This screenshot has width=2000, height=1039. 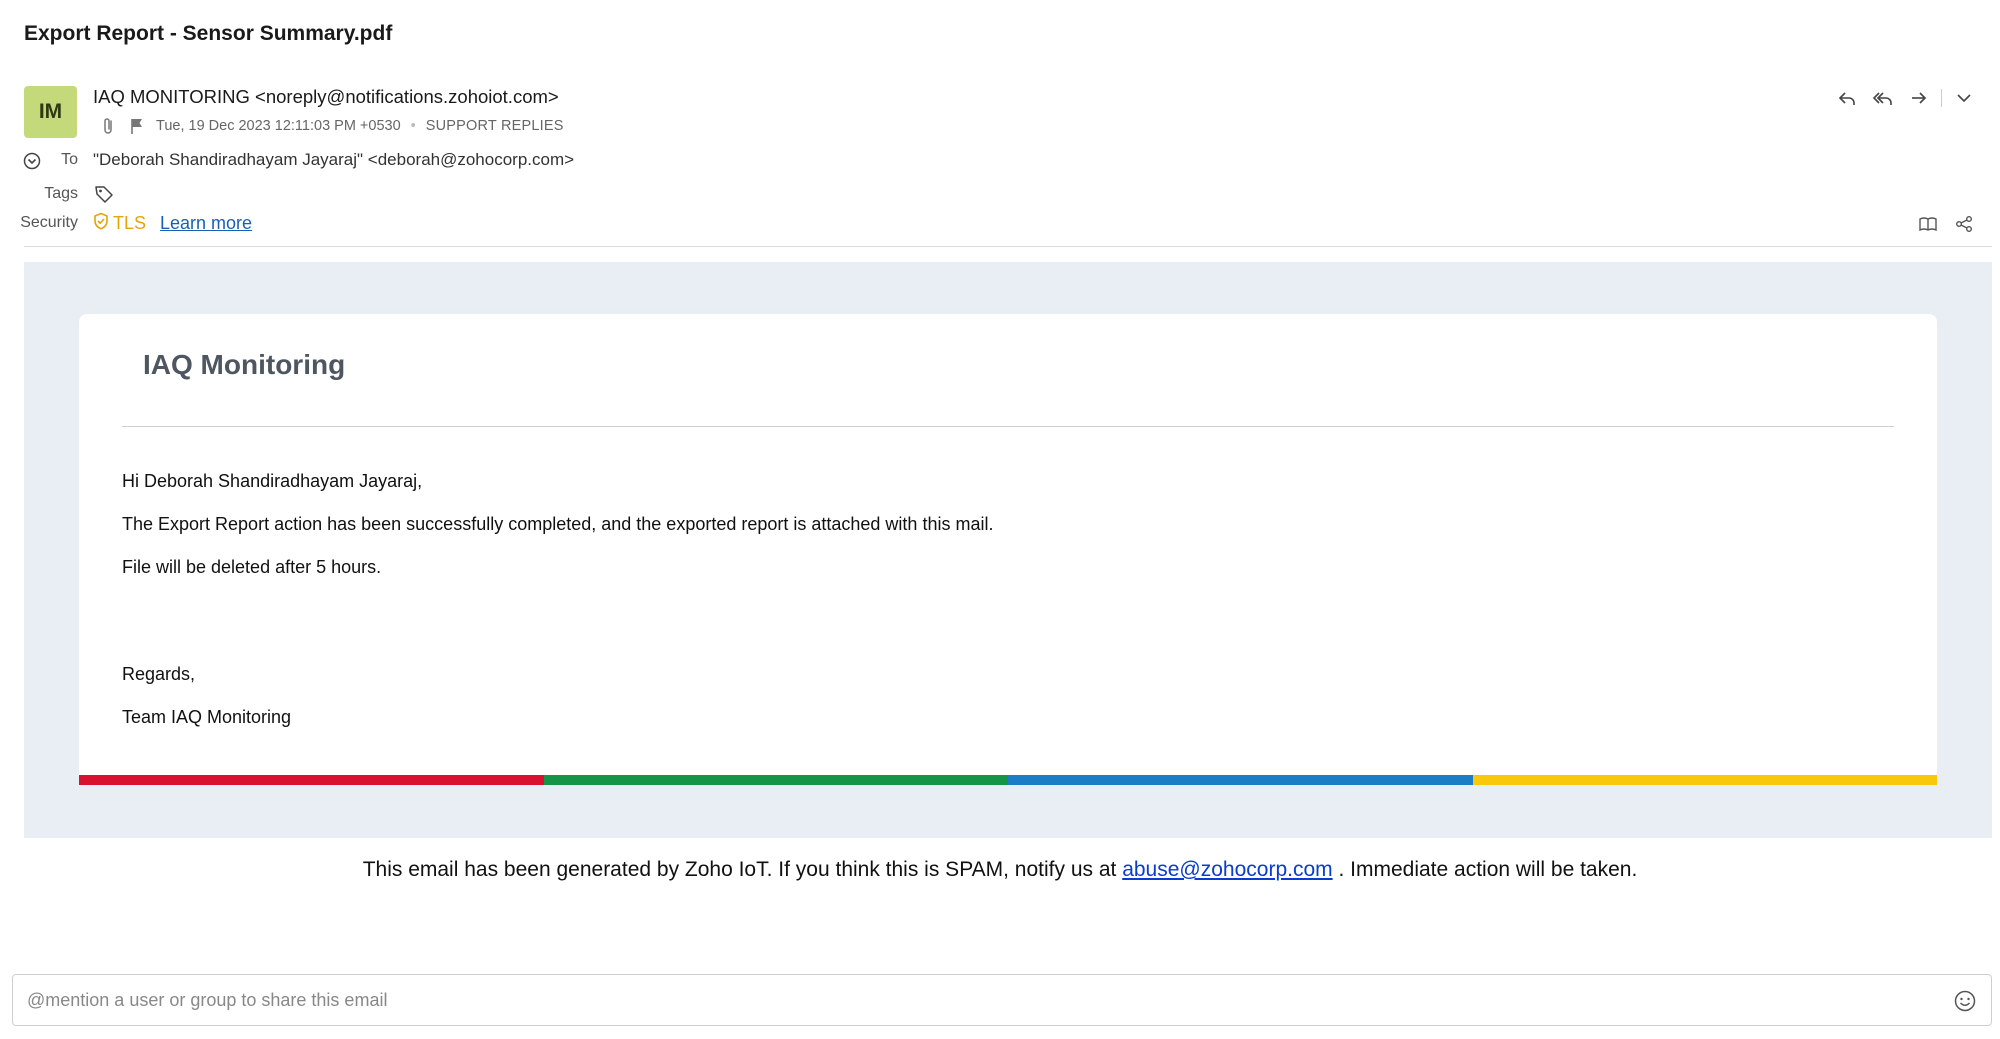 I want to click on email-actions, so click(x=1905, y=98).